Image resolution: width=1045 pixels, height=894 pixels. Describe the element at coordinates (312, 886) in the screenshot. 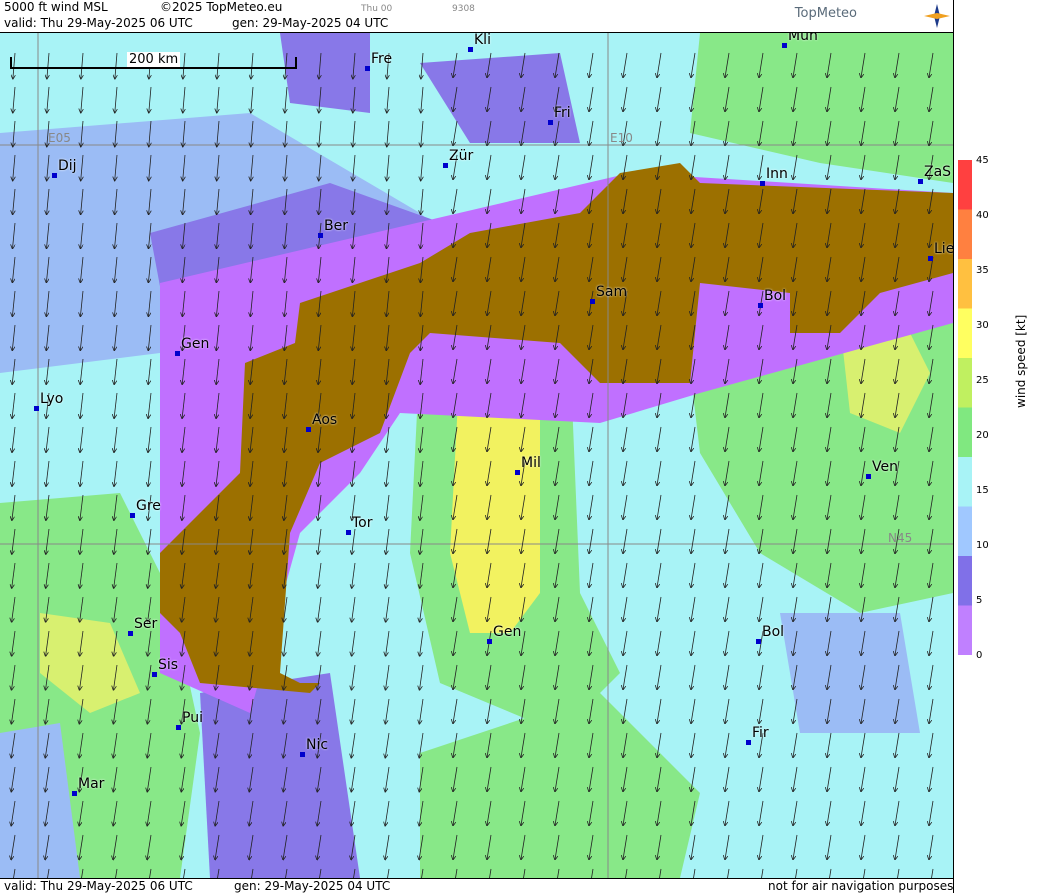

I see `footer-gen: gen: 29-May-2025 04 UTC` at that location.